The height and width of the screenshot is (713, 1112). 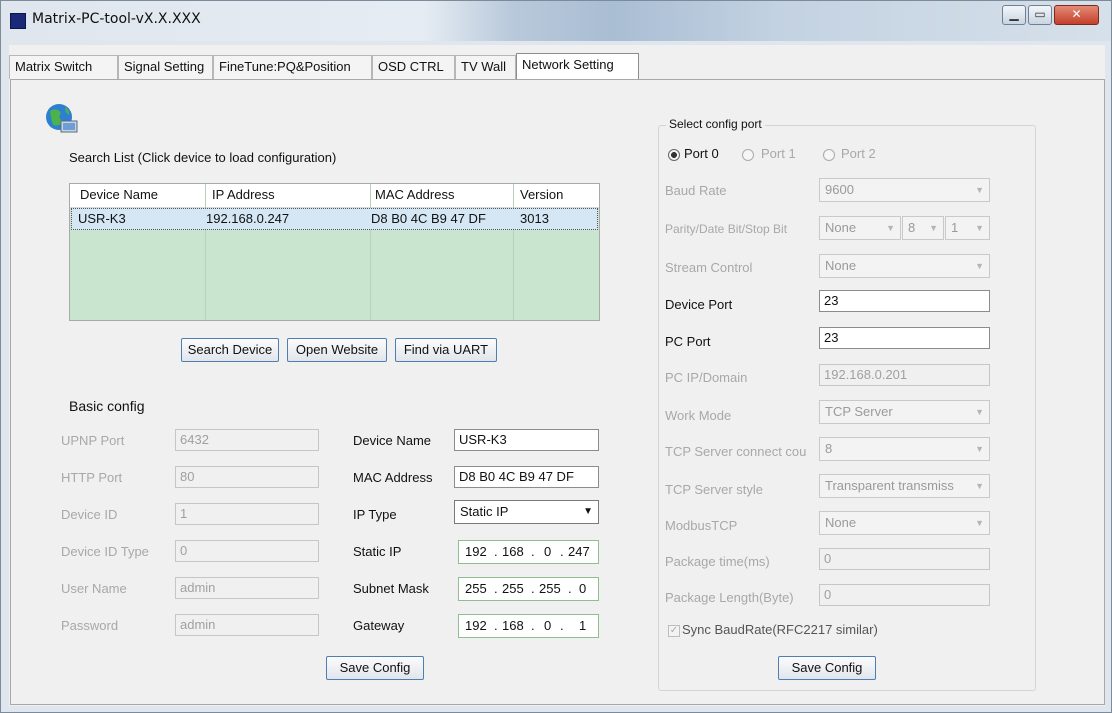 What do you see at coordinates (912, 227) in the screenshot?
I see `data-bit-value: 8` at bounding box center [912, 227].